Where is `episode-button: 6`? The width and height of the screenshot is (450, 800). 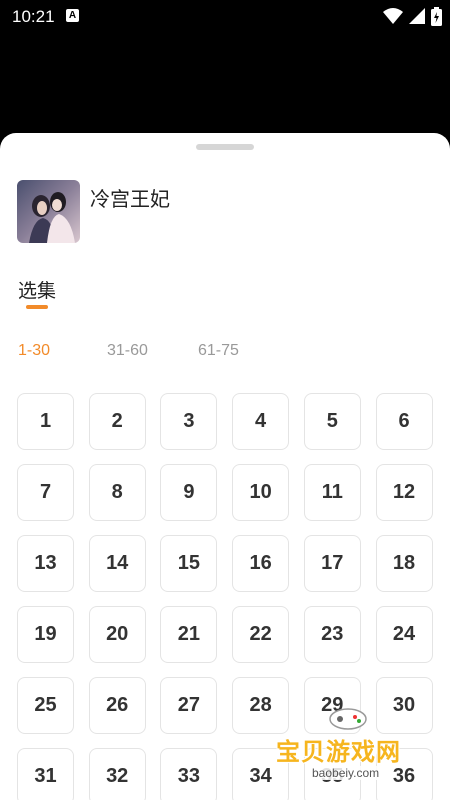
episode-button: 6 is located at coordinates (404, 421).